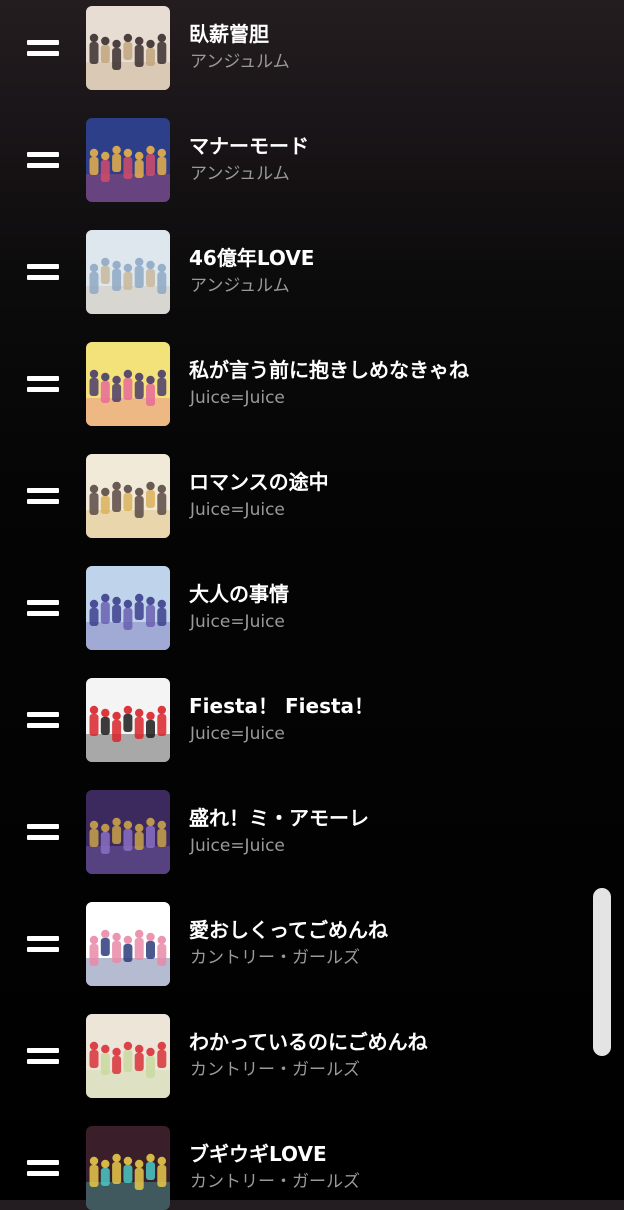  Describe the element at coordinates (602, 972) in the screenshot. I see `scrollbar-thumb` at that location.